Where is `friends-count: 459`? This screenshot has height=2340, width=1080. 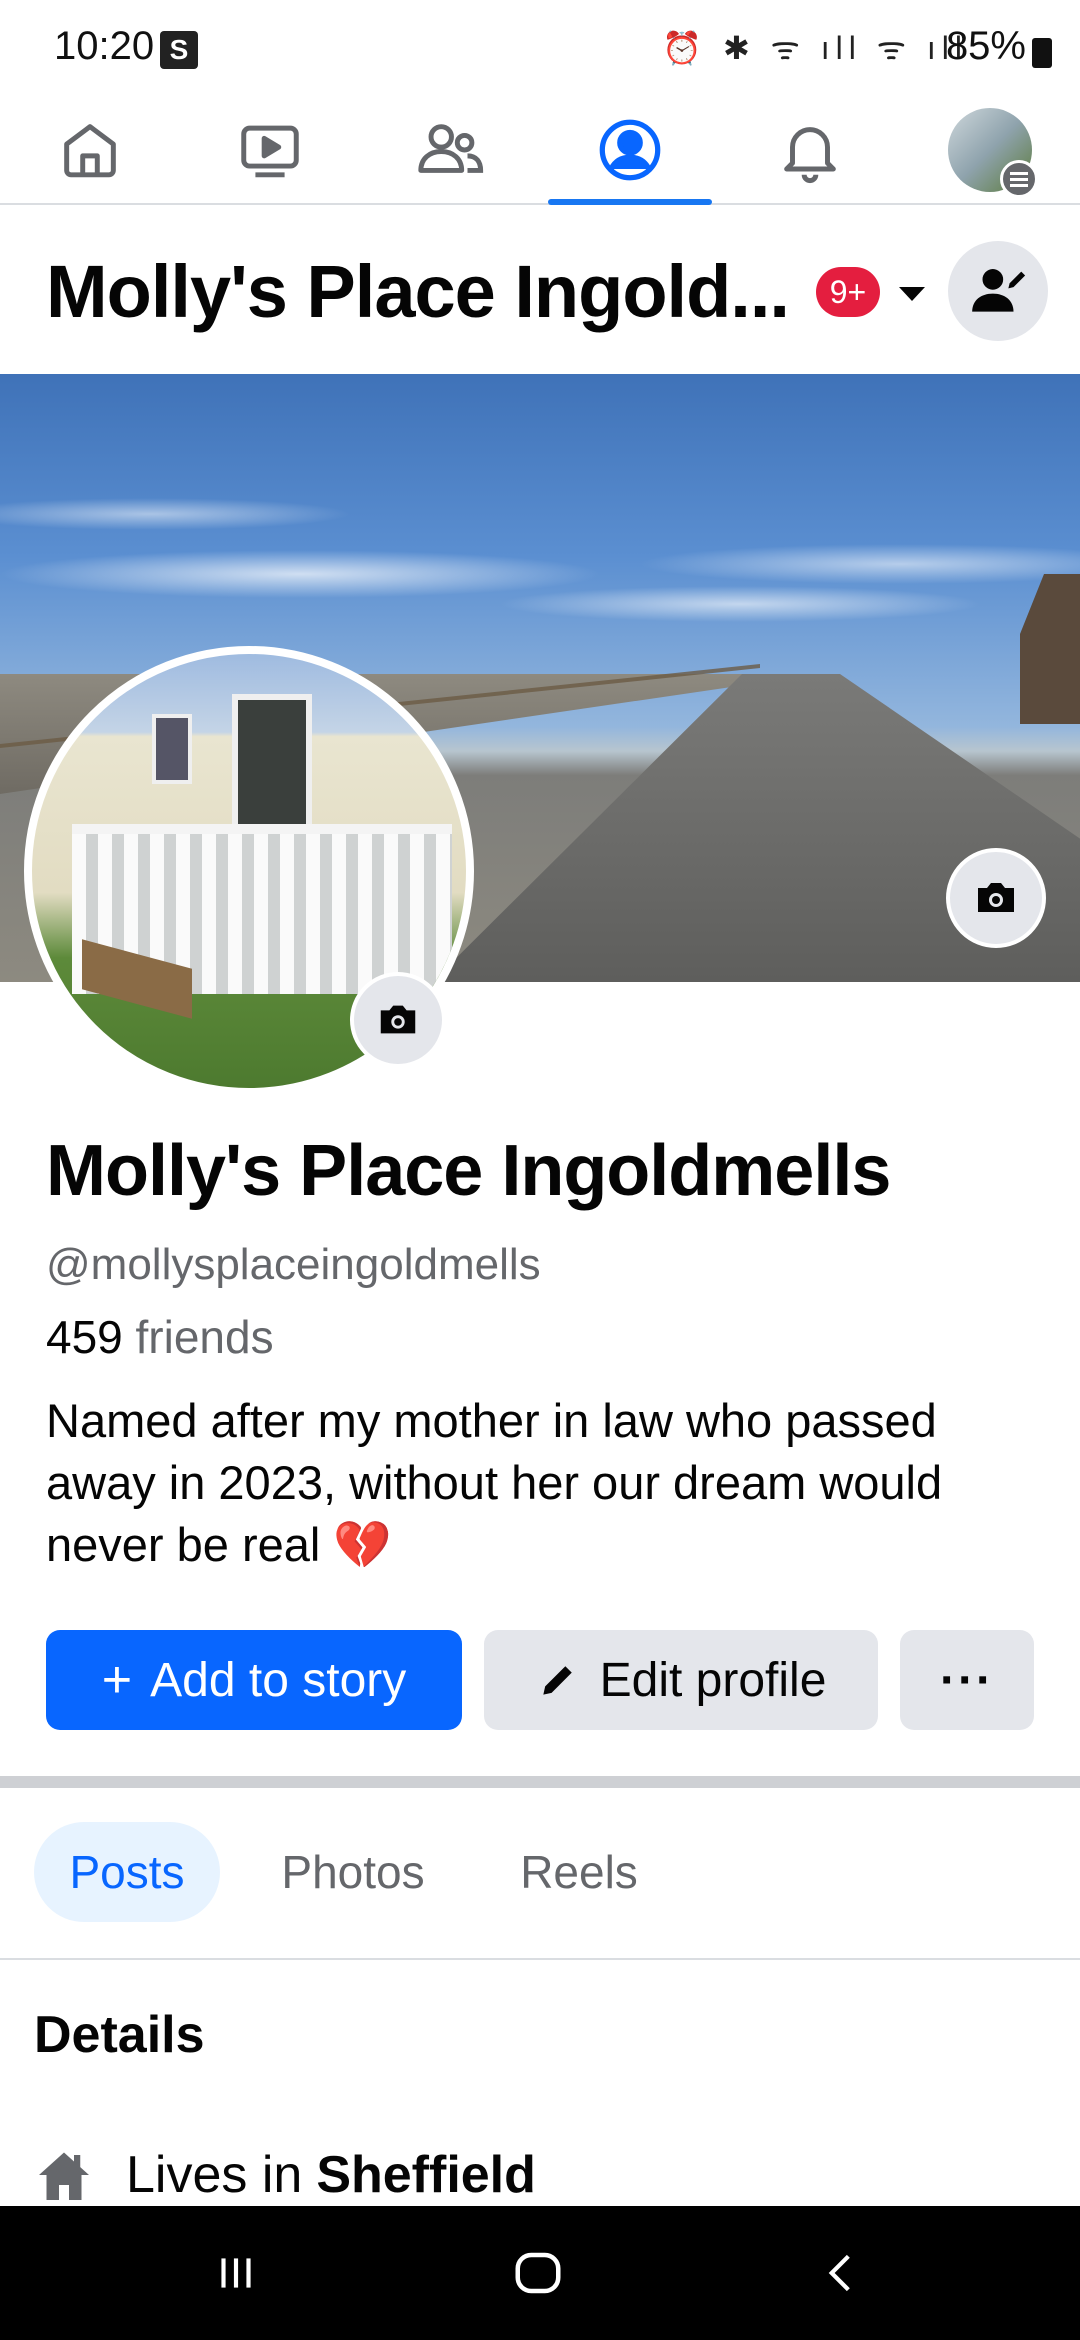
friends-count: 459 is located at coordinates (84, 1337).